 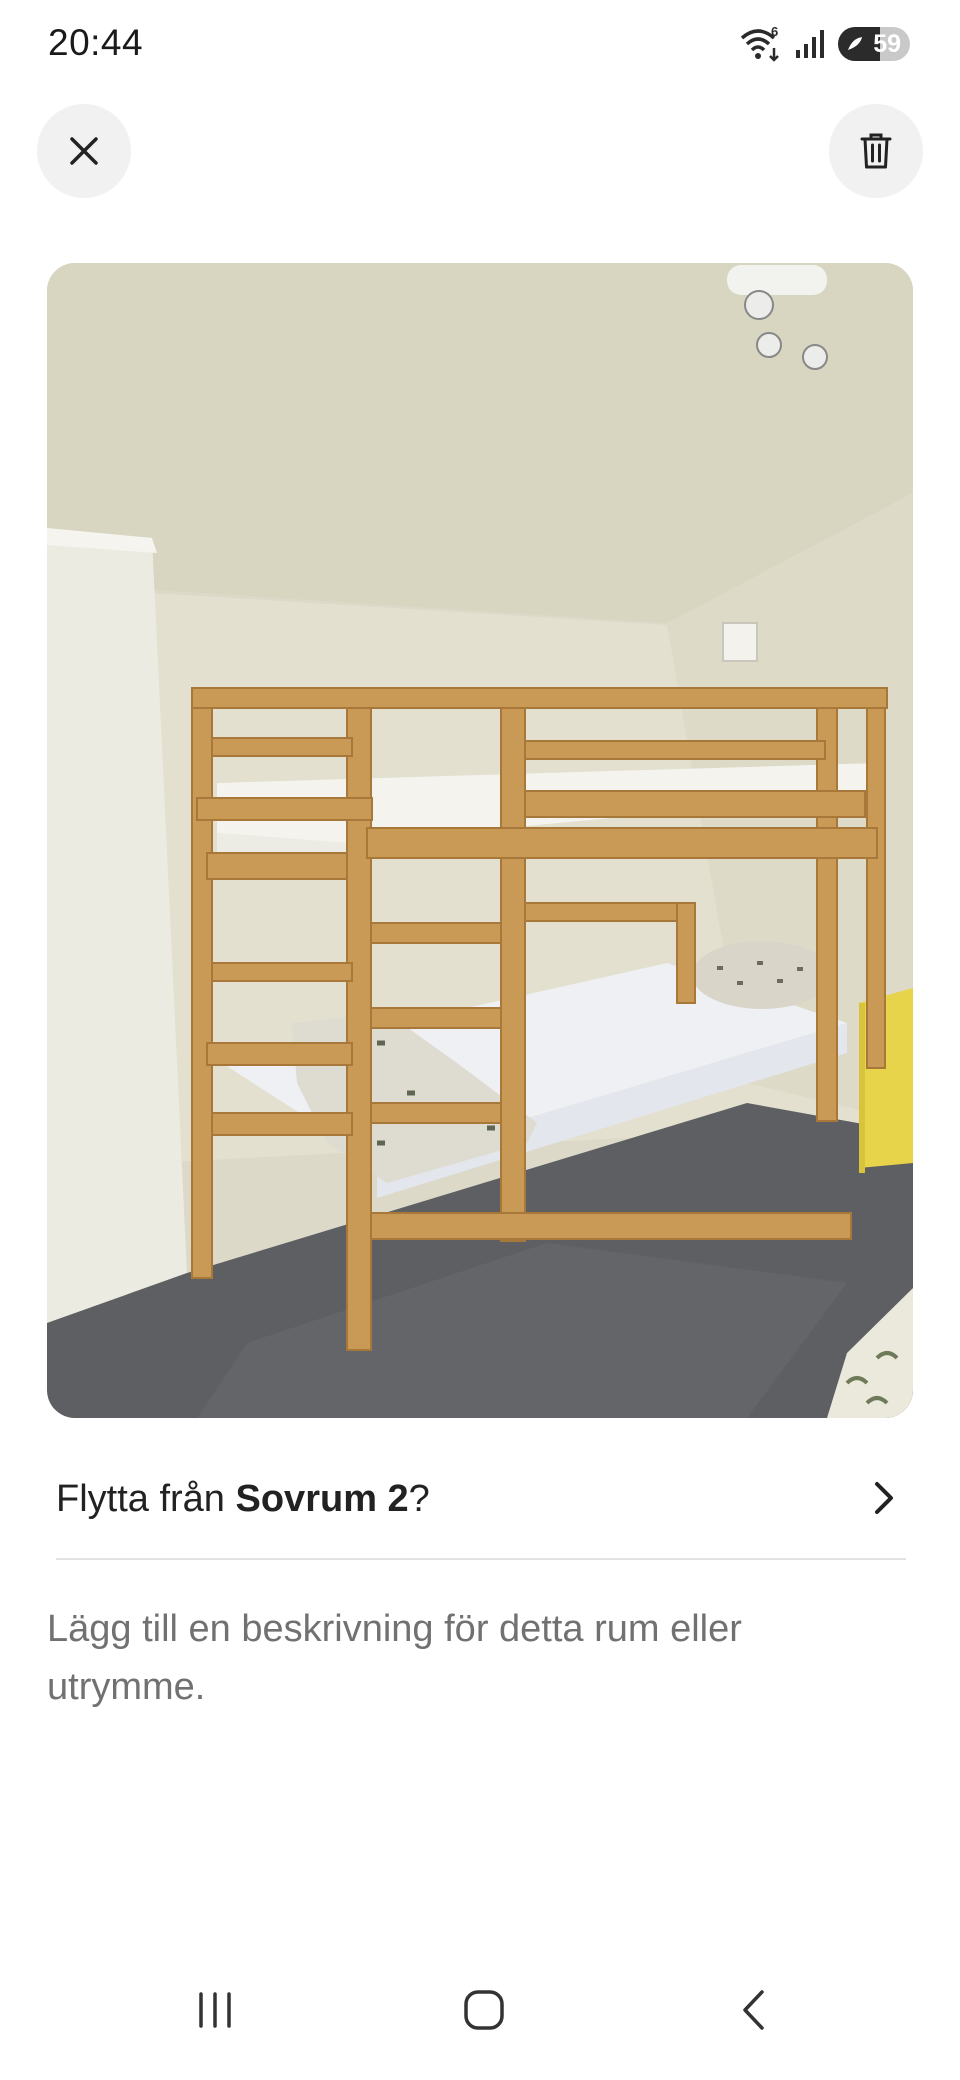 What do you see at coordinates (855, 43) in the screenshot?
I see `charging-icon` at bounding box center [855, 43].